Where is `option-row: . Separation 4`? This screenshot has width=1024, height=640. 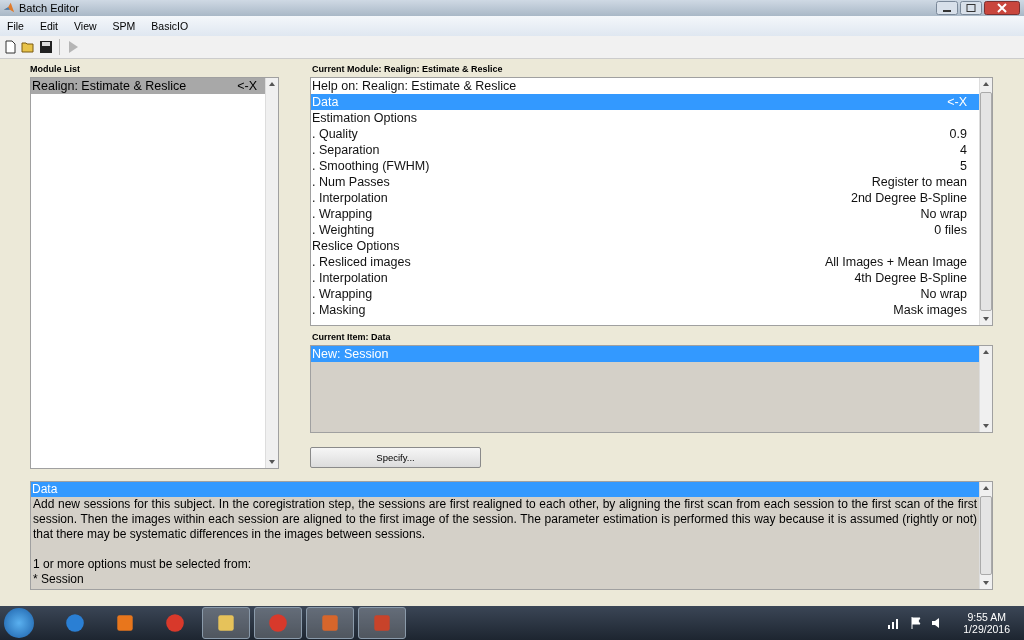 option-row: . Separation 4 is located at coordinates (645, 150).